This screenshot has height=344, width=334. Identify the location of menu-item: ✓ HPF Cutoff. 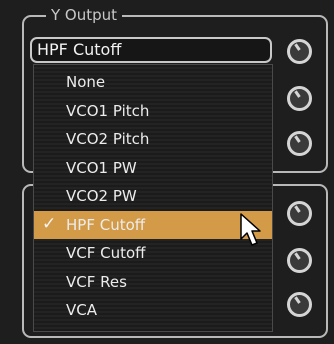
(153, 224).